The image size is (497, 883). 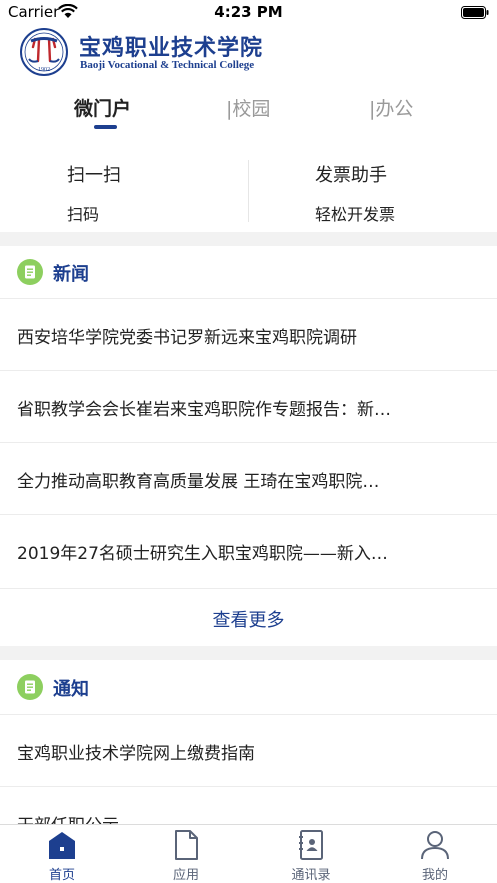 I want to click on notice-item-title: 宝鸡职业技术学院网上缴费指南, so click(x=136, y=754).